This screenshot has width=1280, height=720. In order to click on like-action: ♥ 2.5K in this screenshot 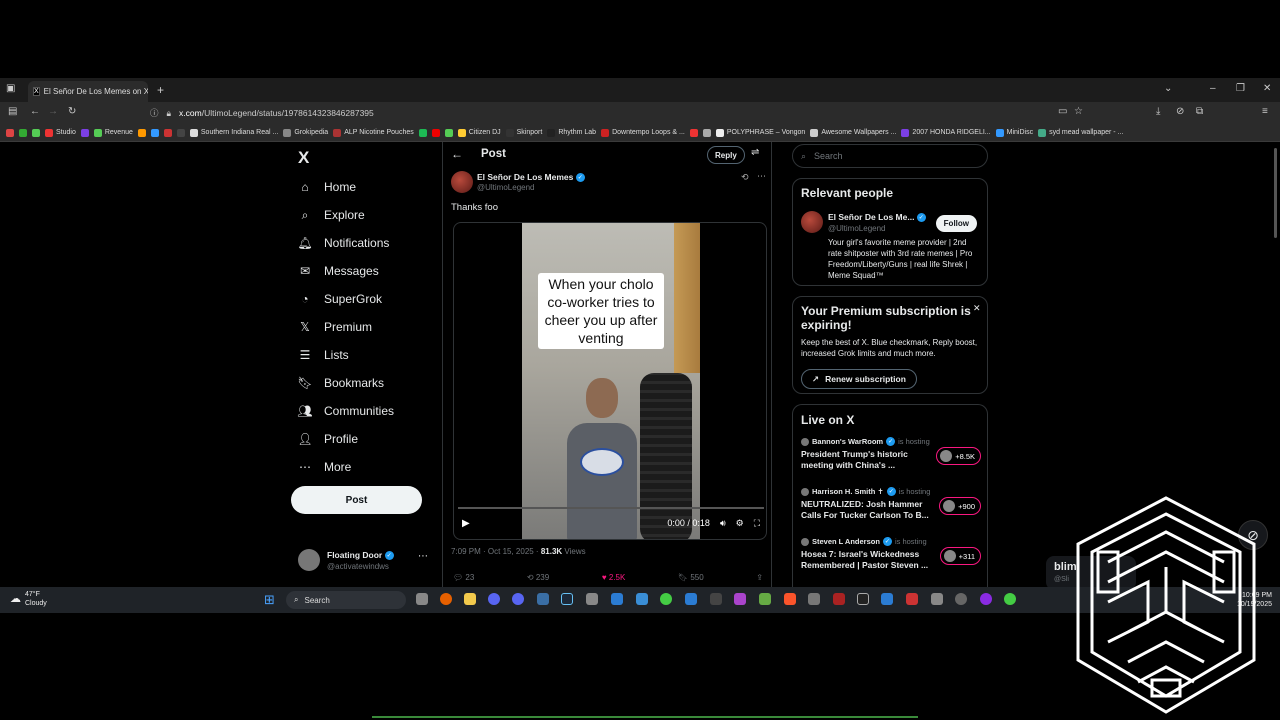, I will do `click(613, 577)`.